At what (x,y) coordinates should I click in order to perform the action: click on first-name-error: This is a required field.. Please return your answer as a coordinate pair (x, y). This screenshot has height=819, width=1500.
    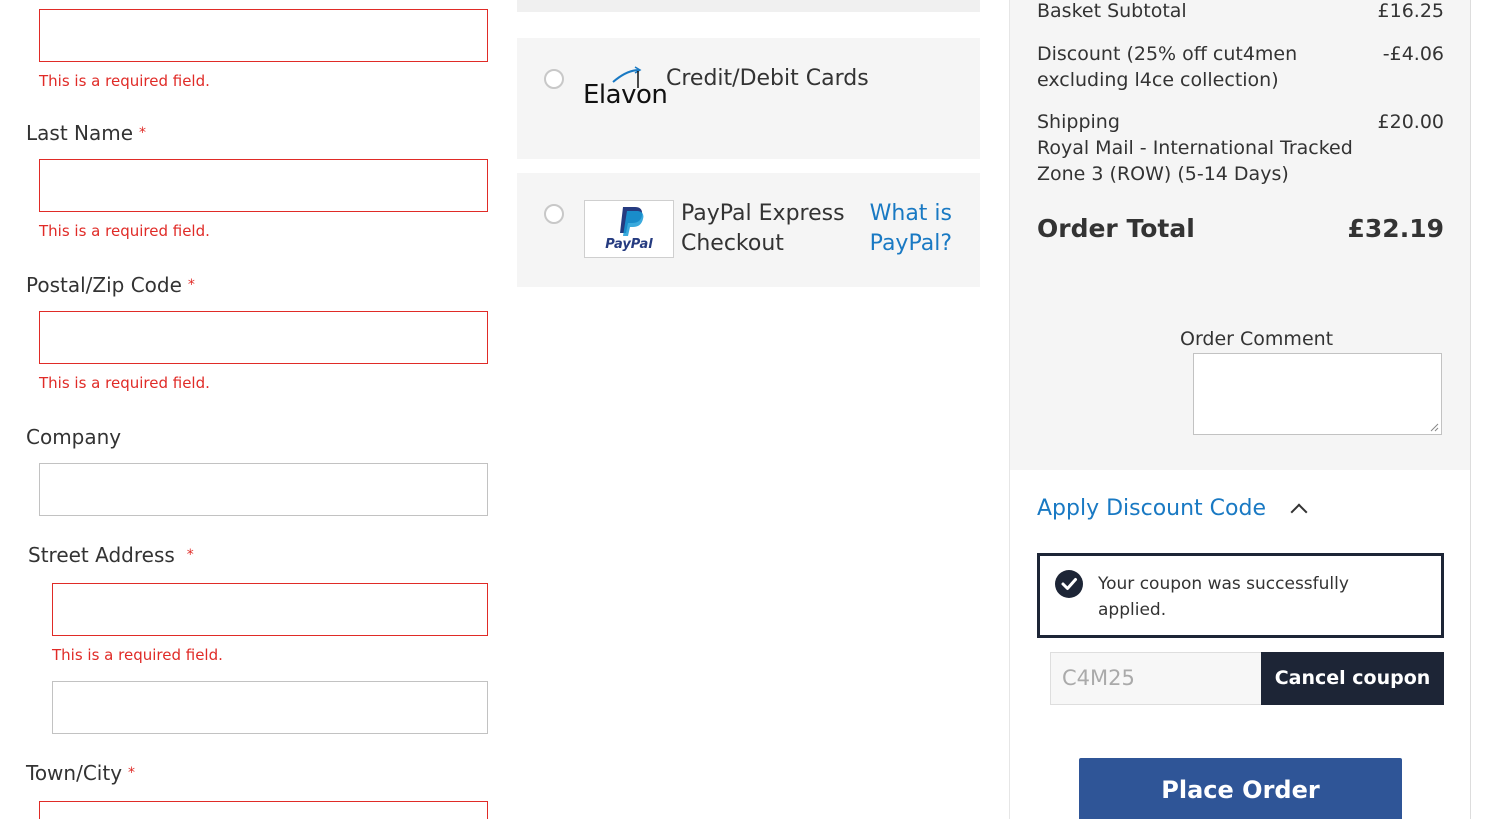
    Looking at the image, I should click on (124, 81).